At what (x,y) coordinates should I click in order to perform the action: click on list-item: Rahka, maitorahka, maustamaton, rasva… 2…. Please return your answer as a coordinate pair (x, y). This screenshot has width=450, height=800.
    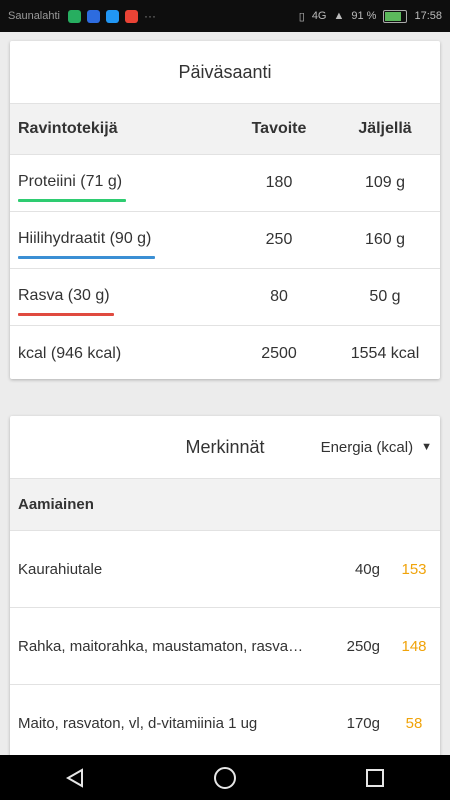
    Looking at the image, I should click on (225, 645).